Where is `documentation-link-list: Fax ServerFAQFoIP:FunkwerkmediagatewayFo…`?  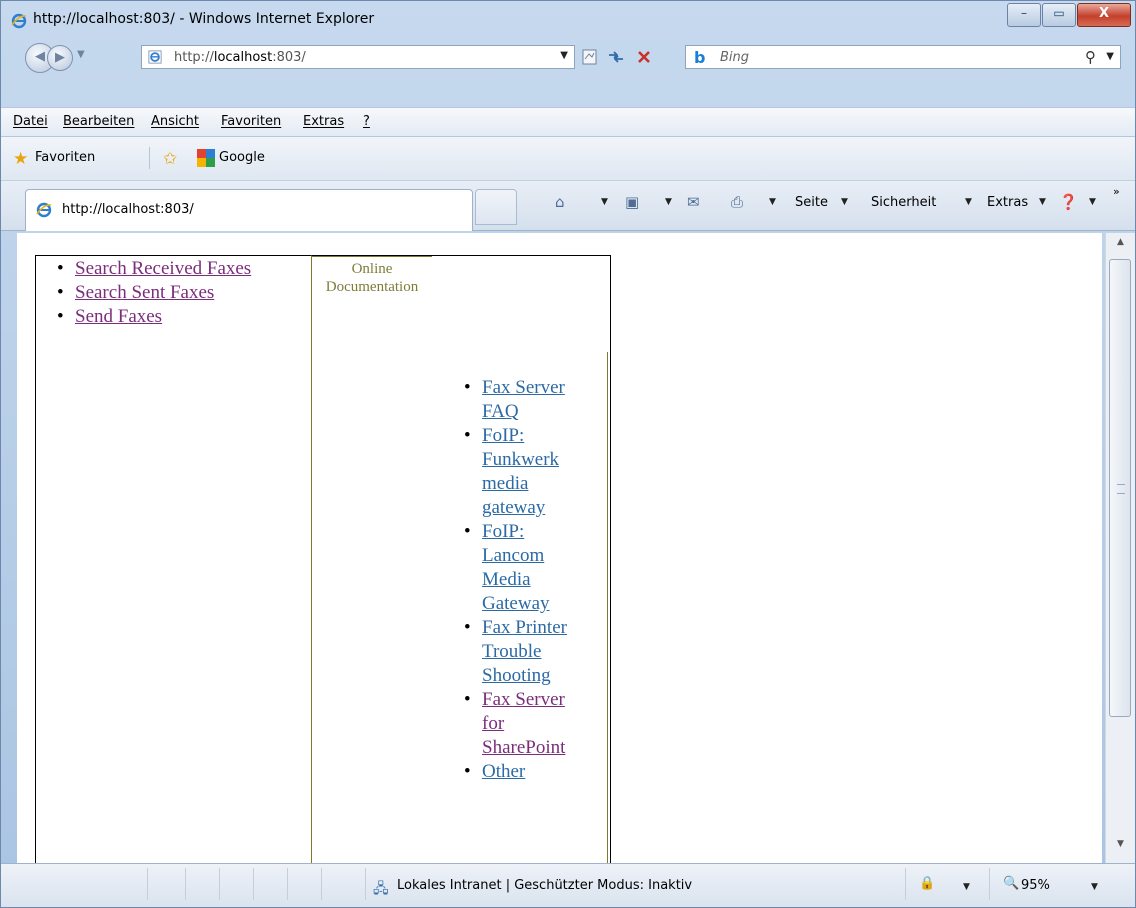 documentation-link-list: Fax ServerFAQFoIP:FunkwerkmediagatewayFo… is located at coordinates (532, 580).